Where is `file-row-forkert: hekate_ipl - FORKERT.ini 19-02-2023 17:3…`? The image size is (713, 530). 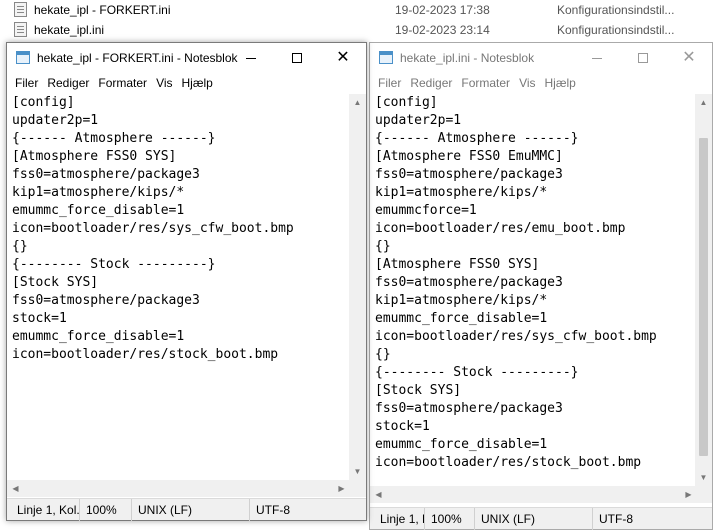 file-row-forkert: hekate_ipl - FORKERT.ini 19-02-2023 17:3… is located at coordinates (356, 10).